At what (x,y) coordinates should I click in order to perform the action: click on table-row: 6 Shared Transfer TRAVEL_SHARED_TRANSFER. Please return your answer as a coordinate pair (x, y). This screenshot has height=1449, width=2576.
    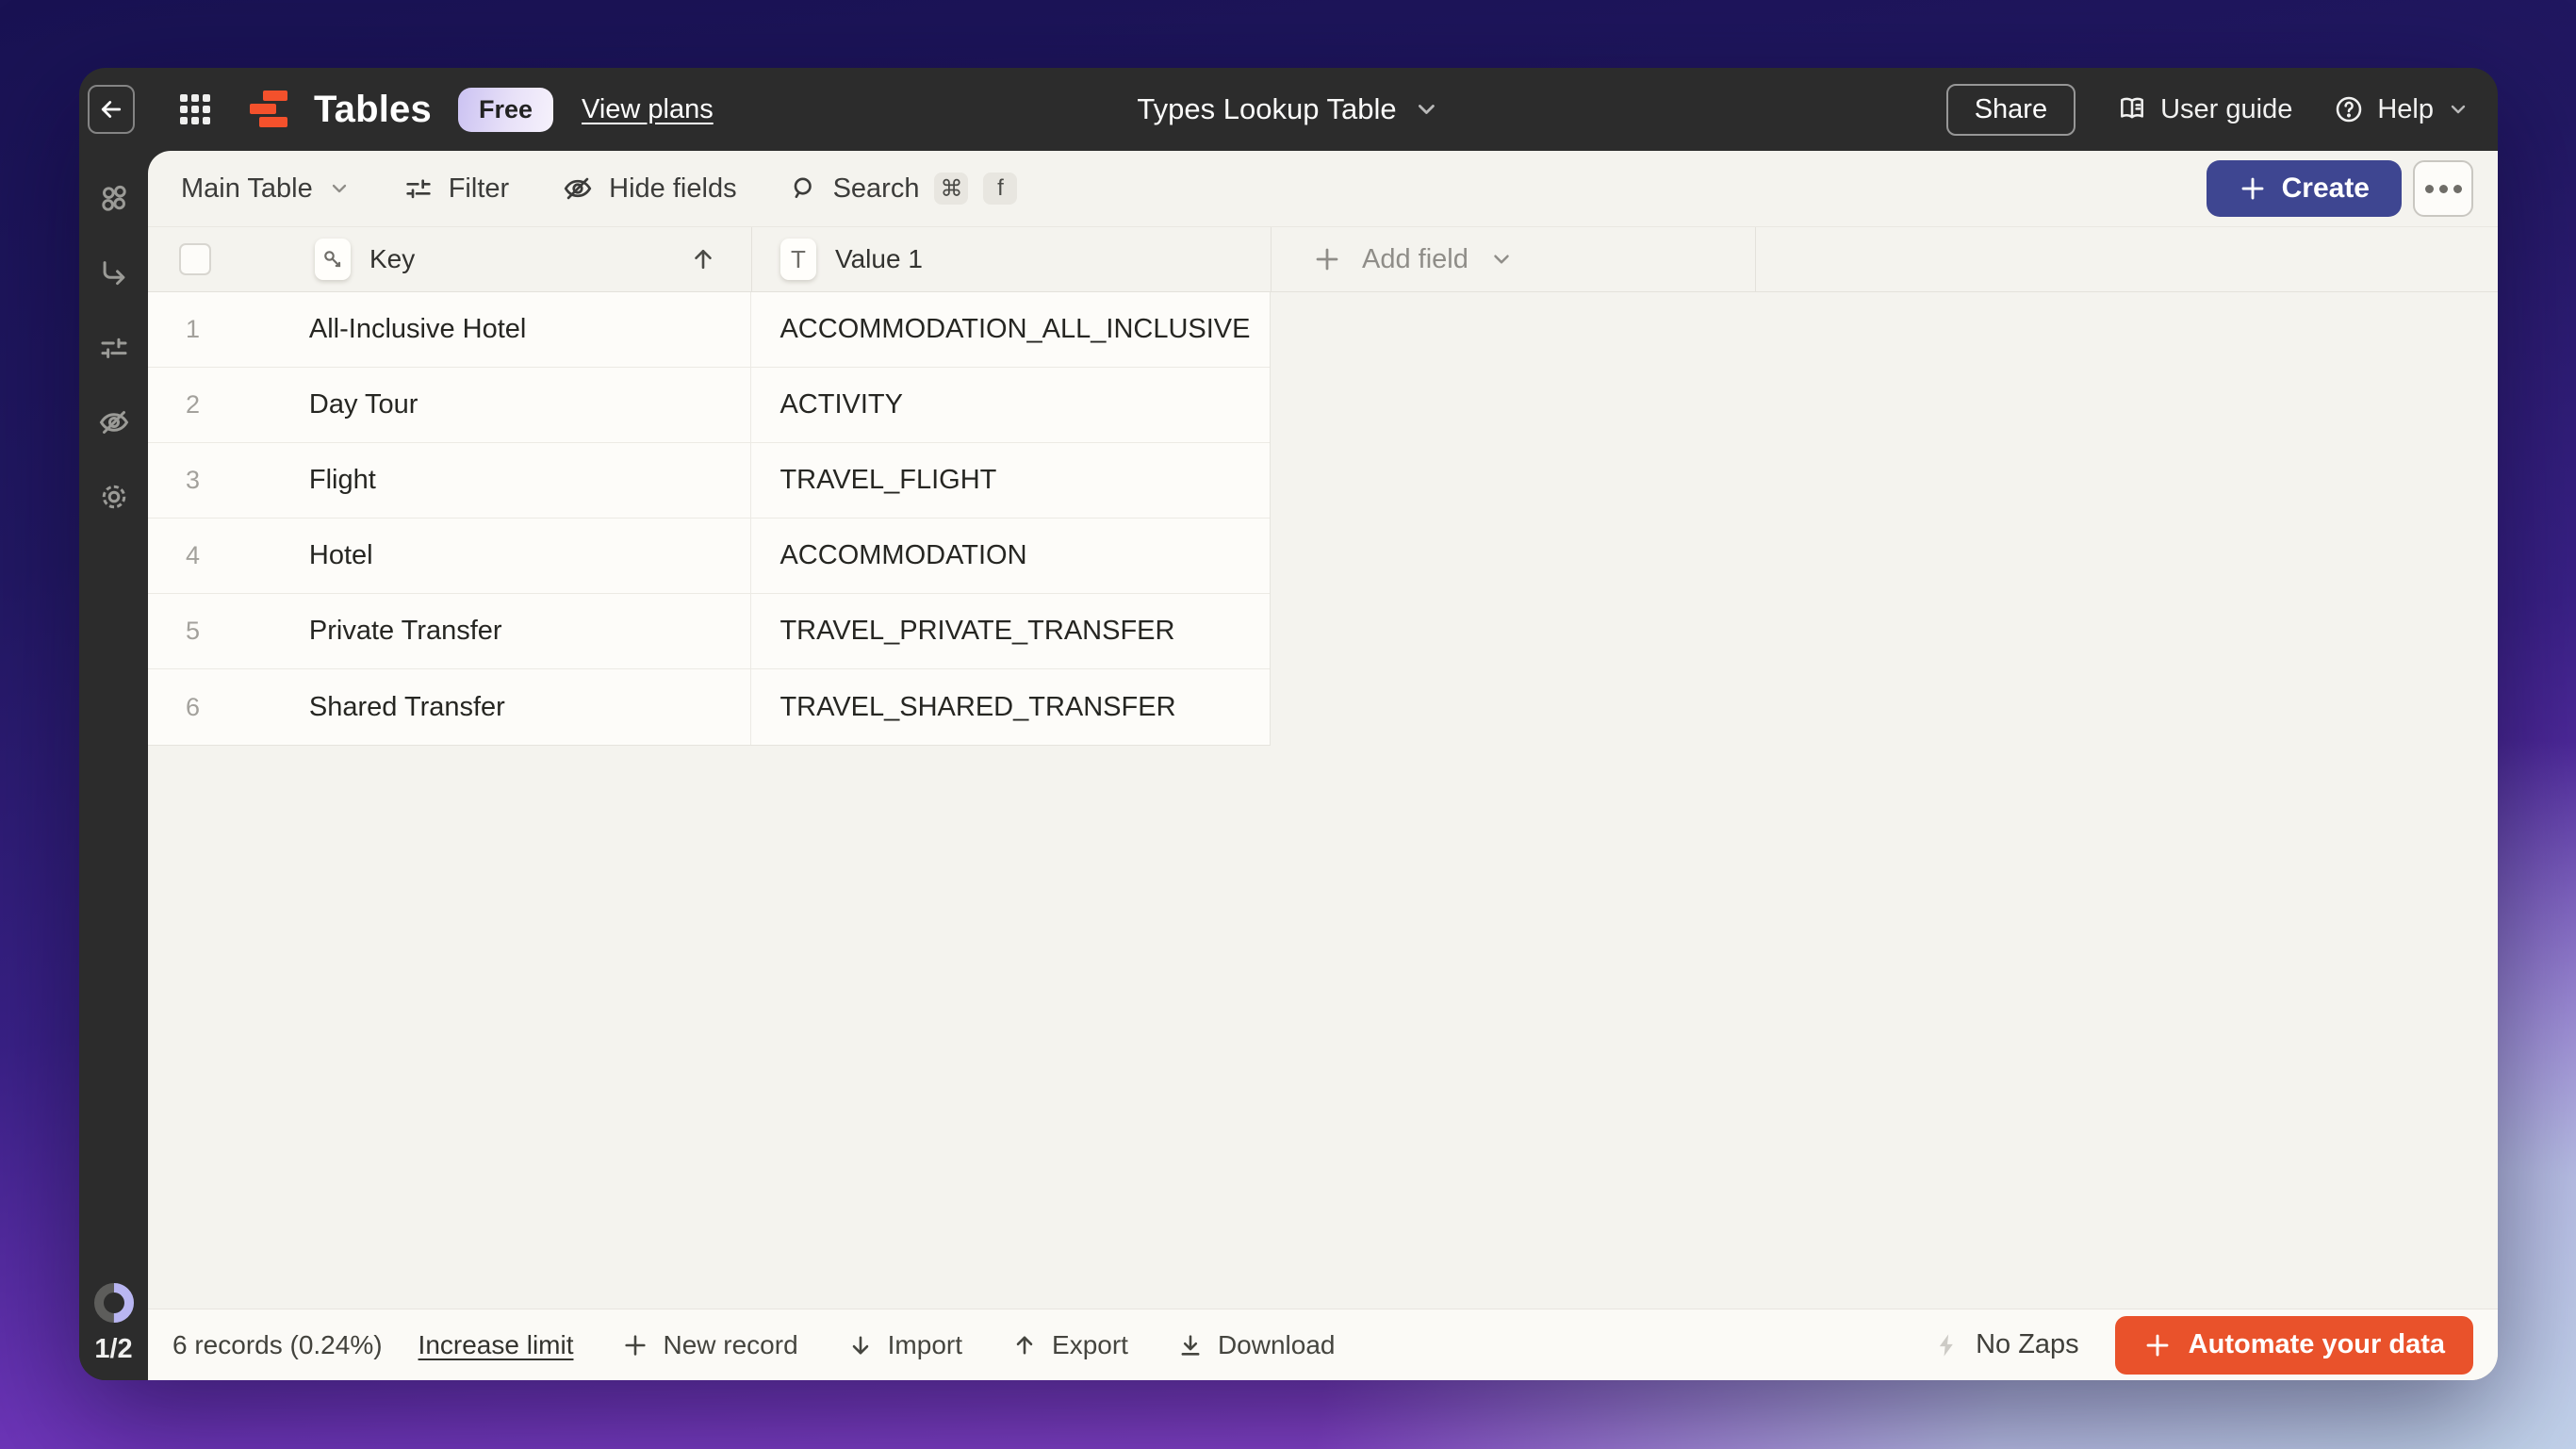
    Looking at the image, I should click on (709, 707).